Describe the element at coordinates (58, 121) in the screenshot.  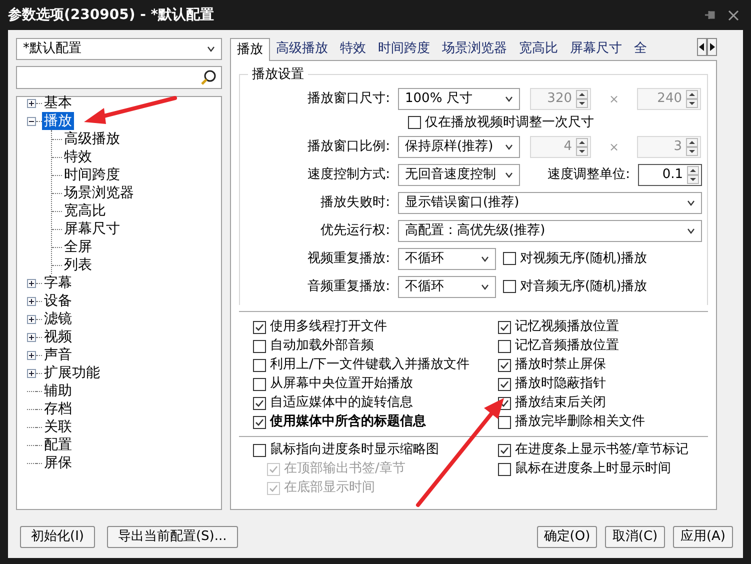
I see `tree-item: 播放` at that location.